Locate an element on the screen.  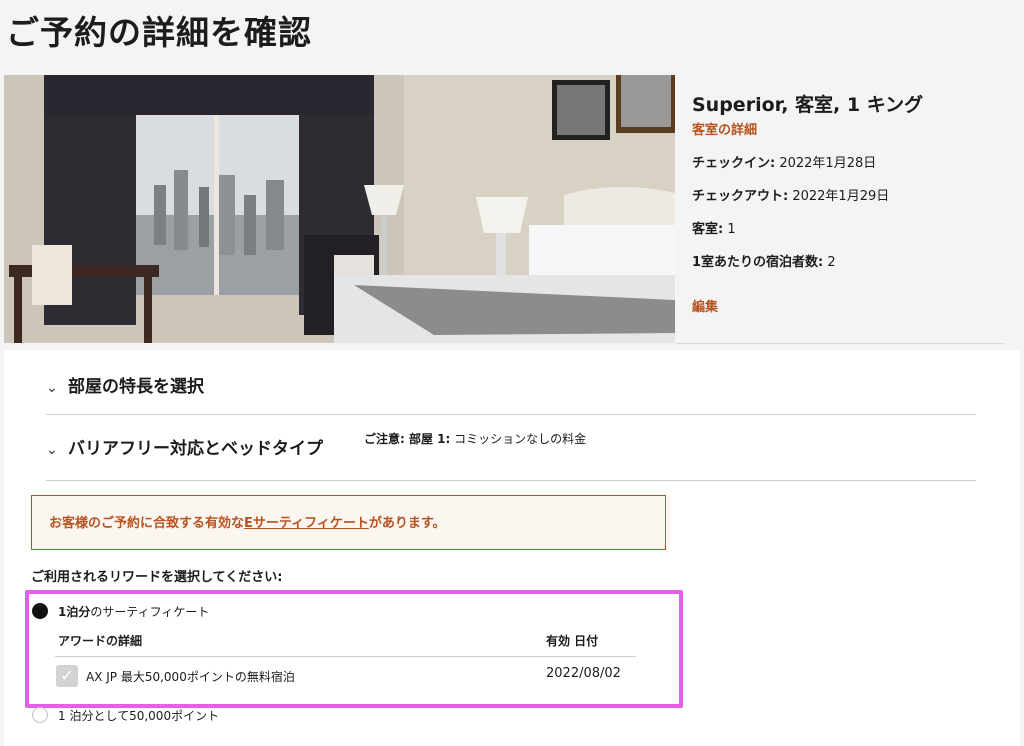
room-details-link: 客室の詳細 is located at coordinates (852, 128).